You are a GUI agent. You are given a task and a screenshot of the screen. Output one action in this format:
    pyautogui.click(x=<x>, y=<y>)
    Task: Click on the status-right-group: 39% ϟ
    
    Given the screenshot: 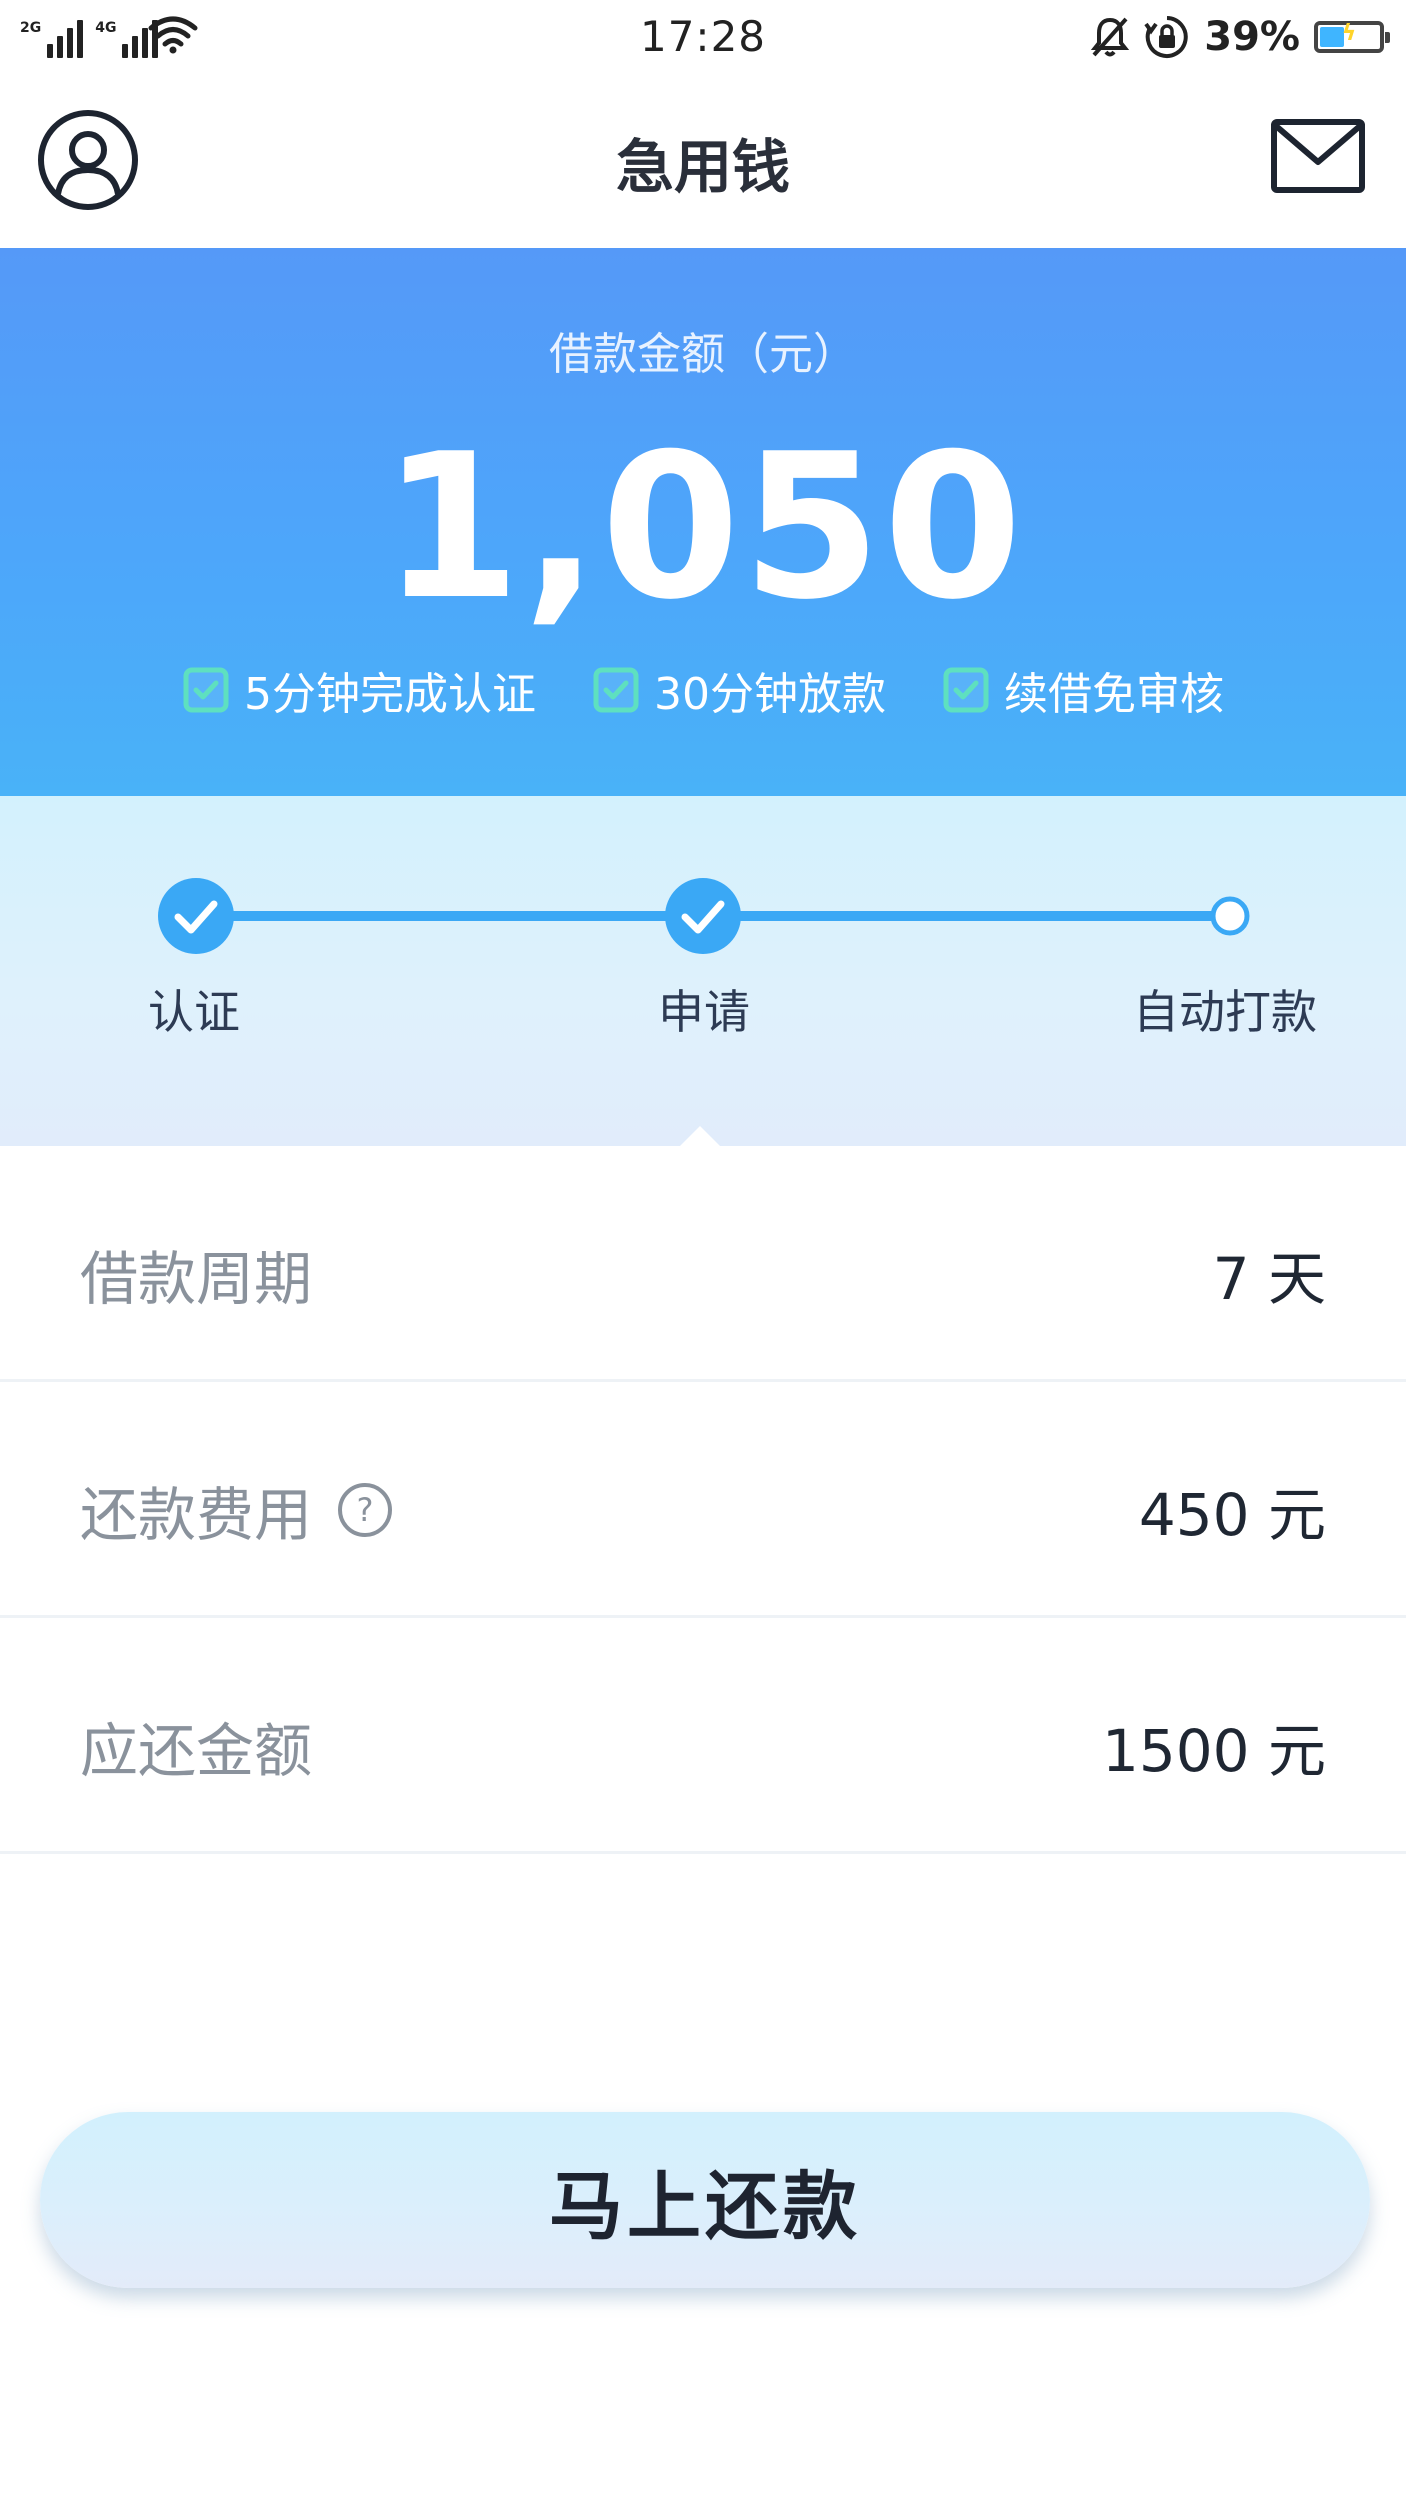 What is the action you would take?
    pyautogui.click(x=1240, y=37)
    